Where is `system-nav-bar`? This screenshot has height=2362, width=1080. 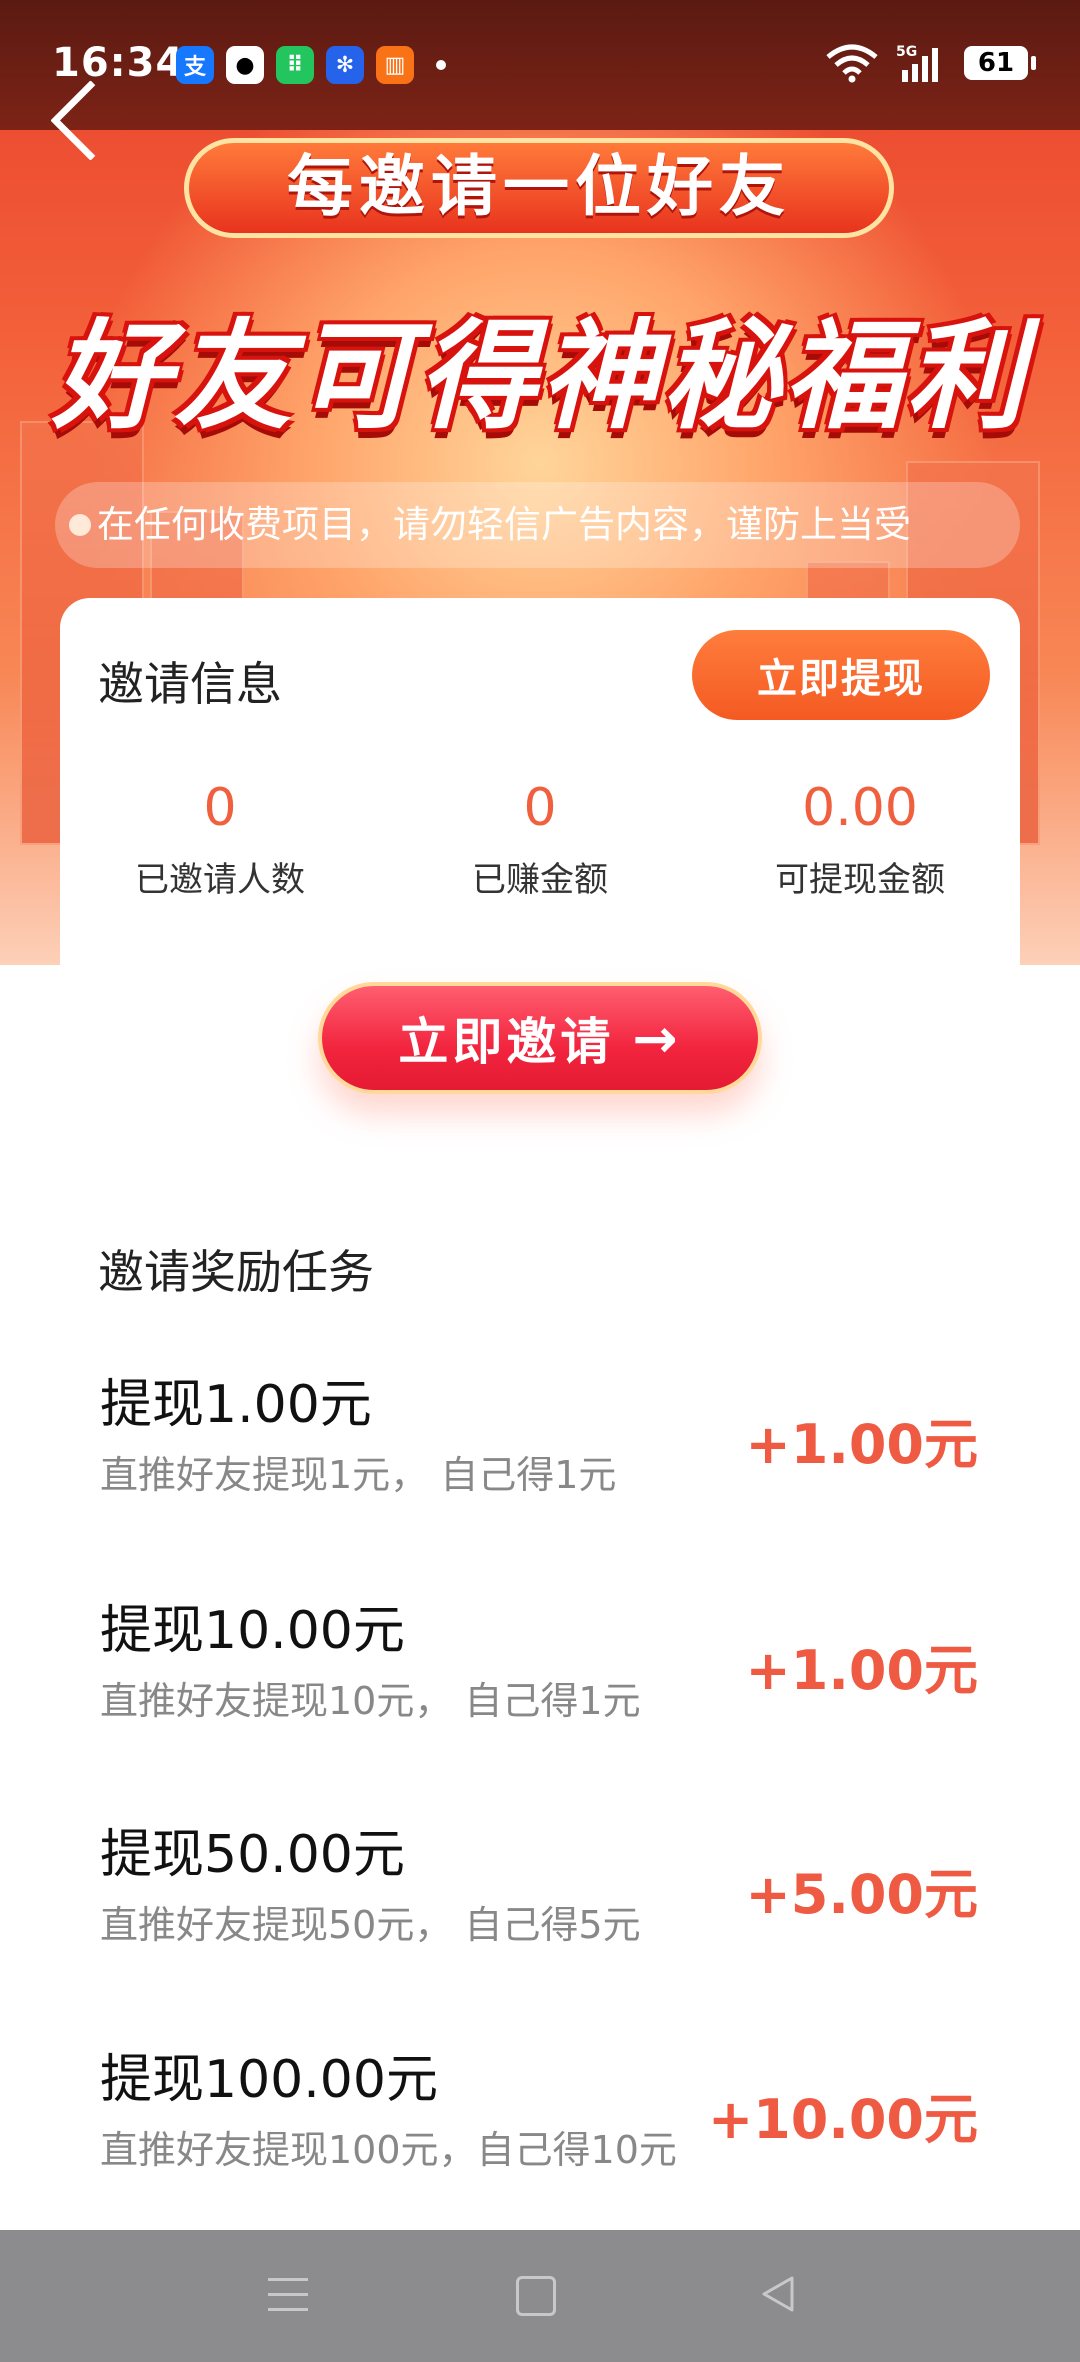 system-nav-bar is located at coordinates (540, 2296).